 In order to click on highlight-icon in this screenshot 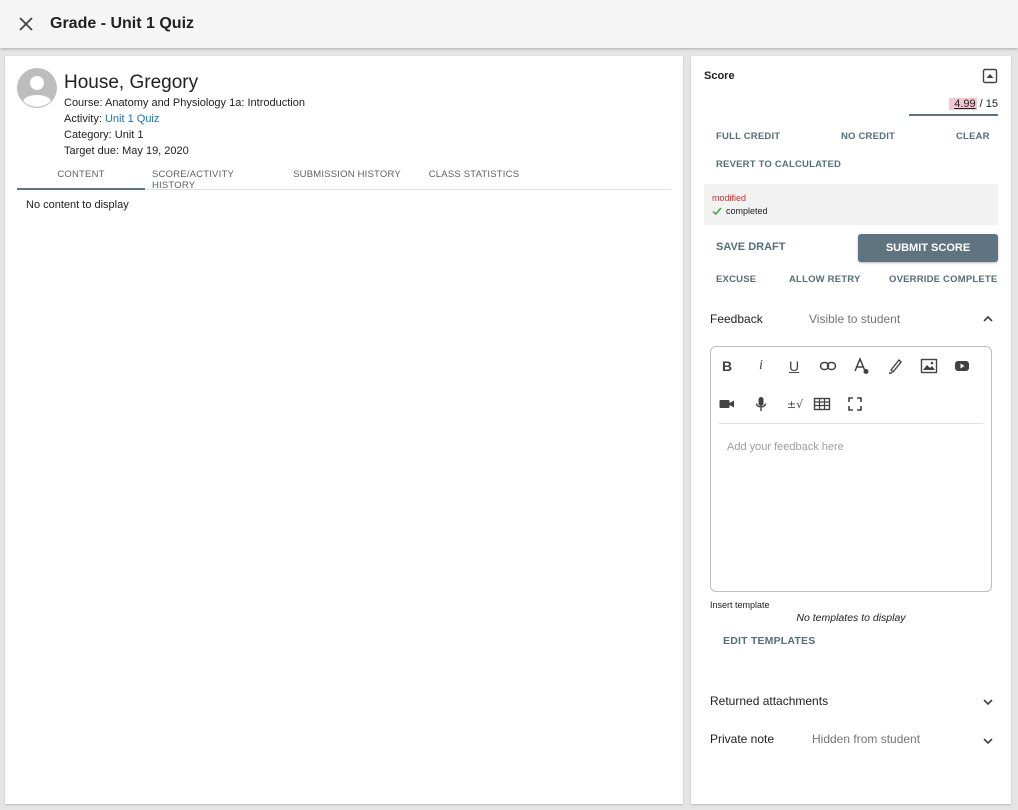, I will do `click(895, 366)`.